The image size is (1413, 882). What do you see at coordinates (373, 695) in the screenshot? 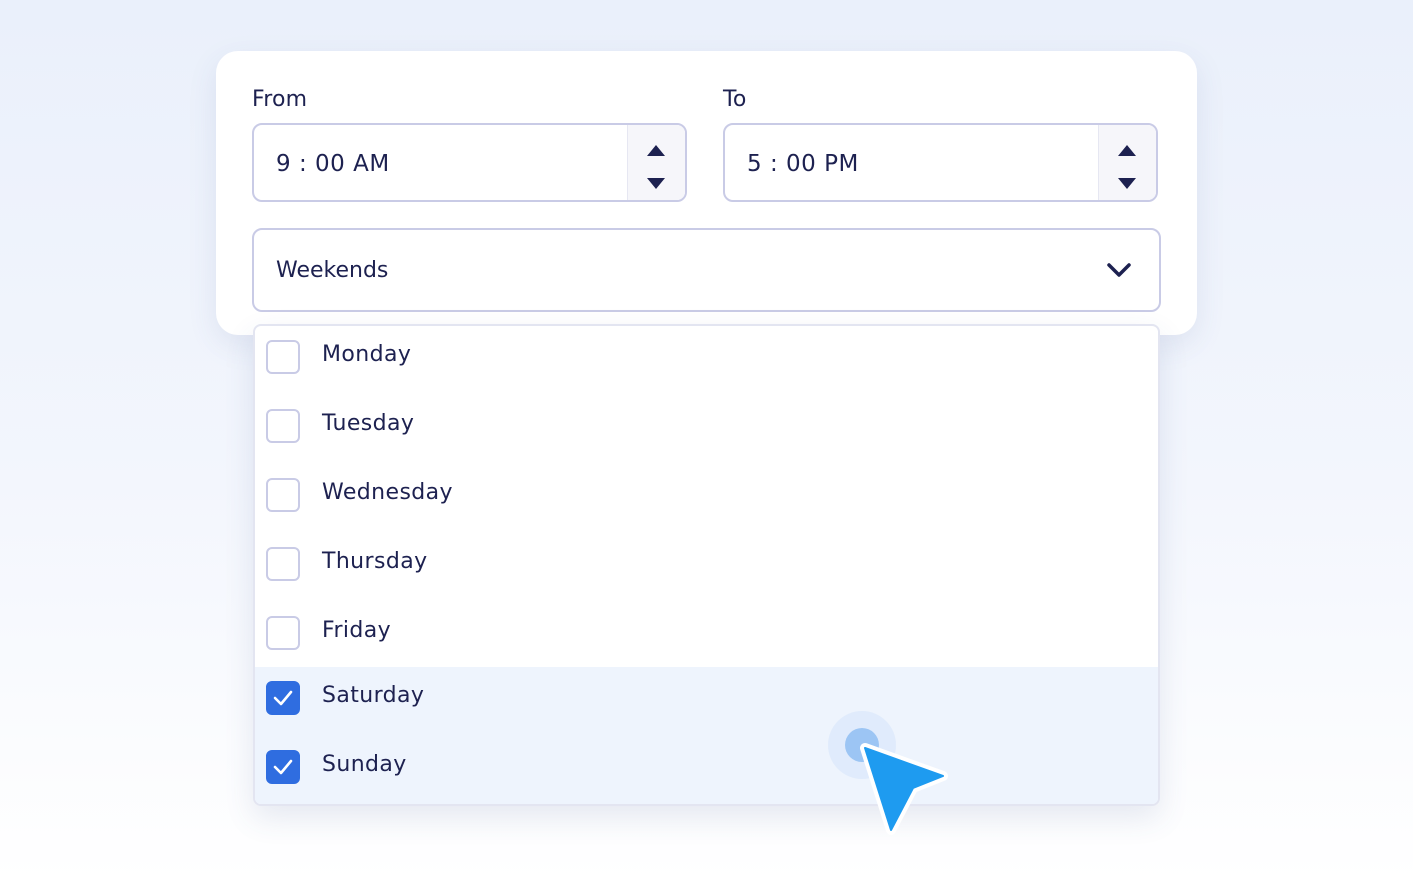
I see `day-option-label: Saturday` at bounding box center [373, 695].